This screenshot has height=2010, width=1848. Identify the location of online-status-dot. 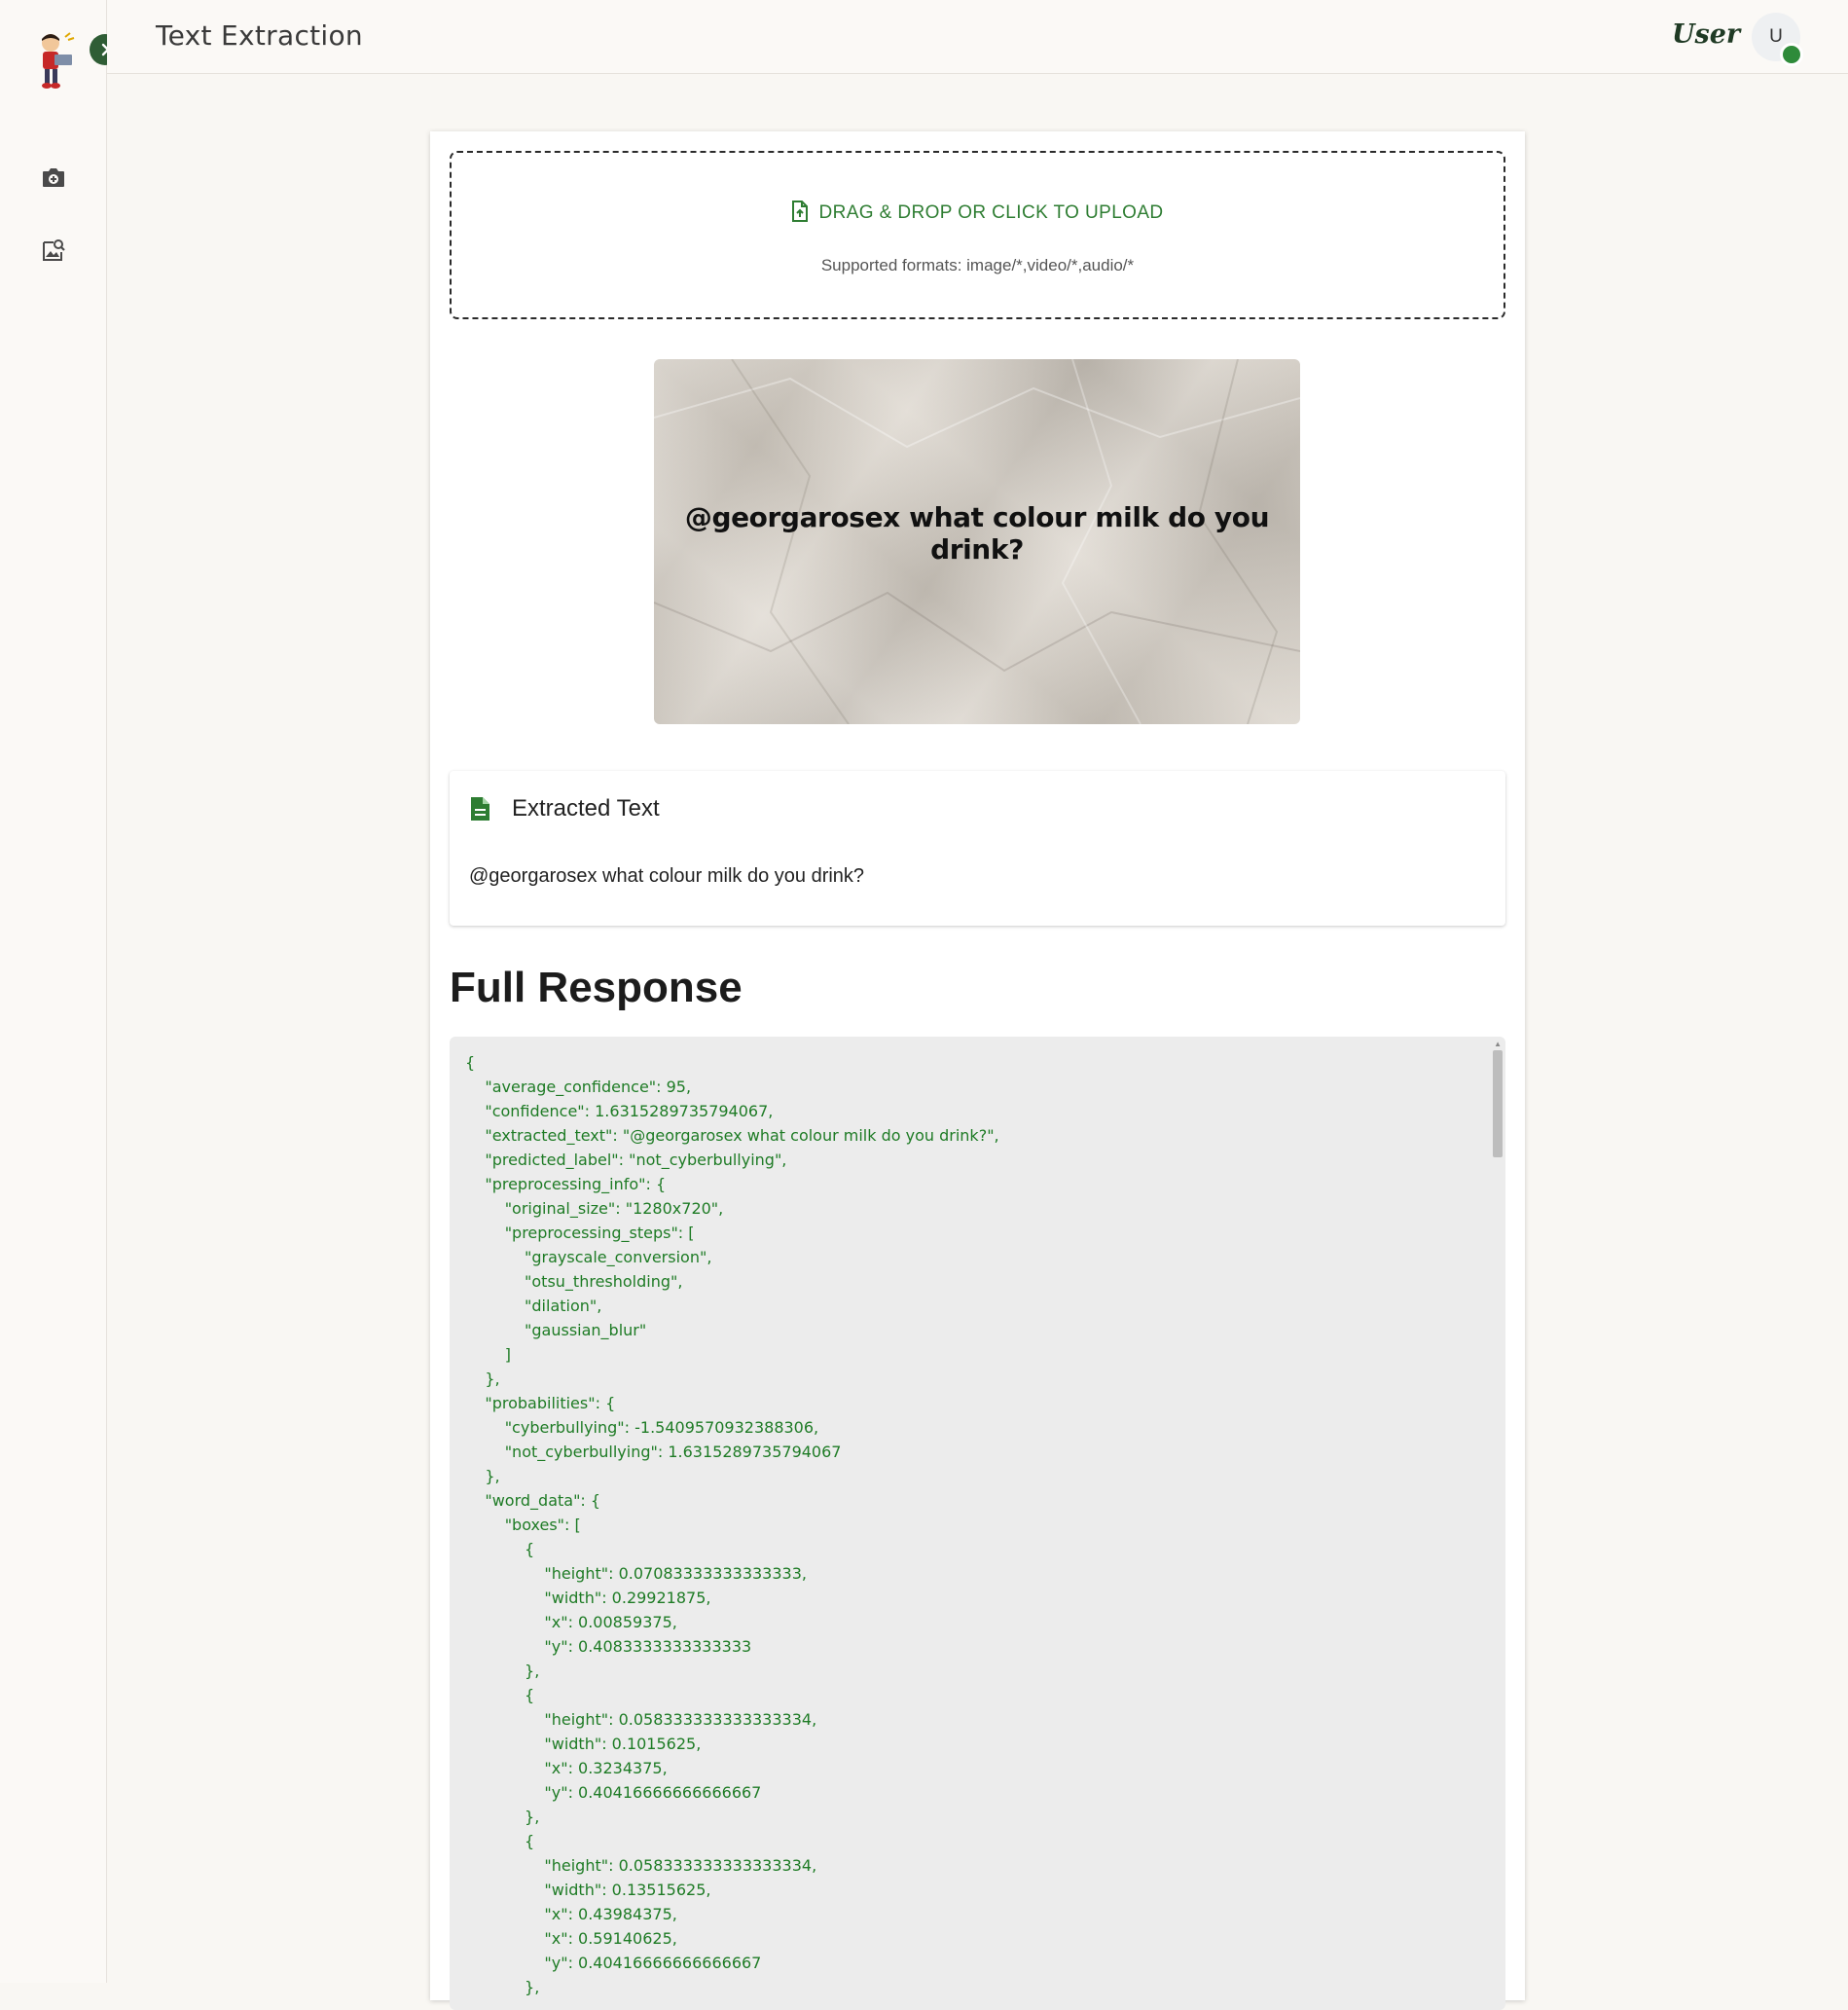
(1791, 55).